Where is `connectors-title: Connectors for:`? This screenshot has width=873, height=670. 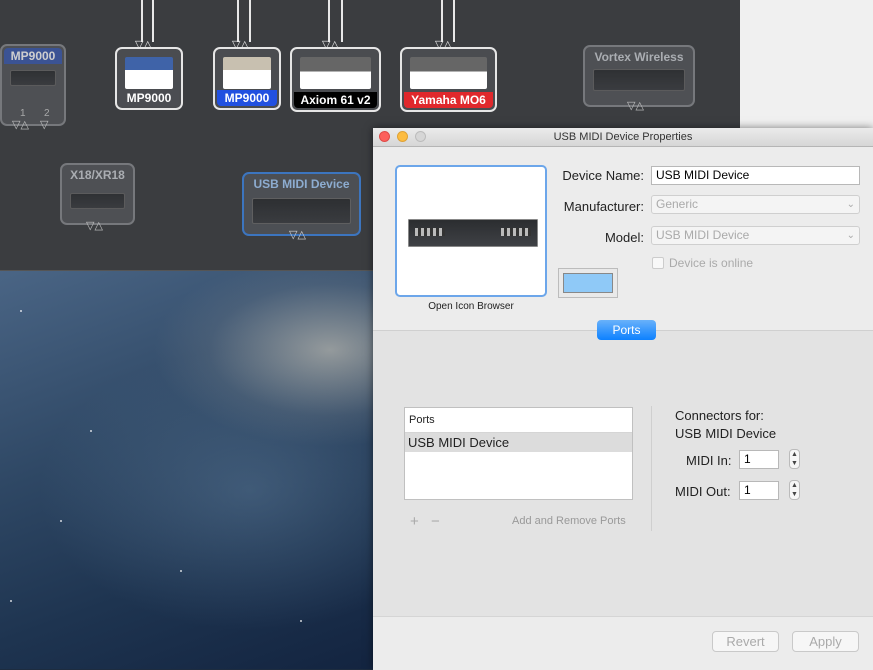 connectors-title: Connectors for: is located at coordinates (719, 415).